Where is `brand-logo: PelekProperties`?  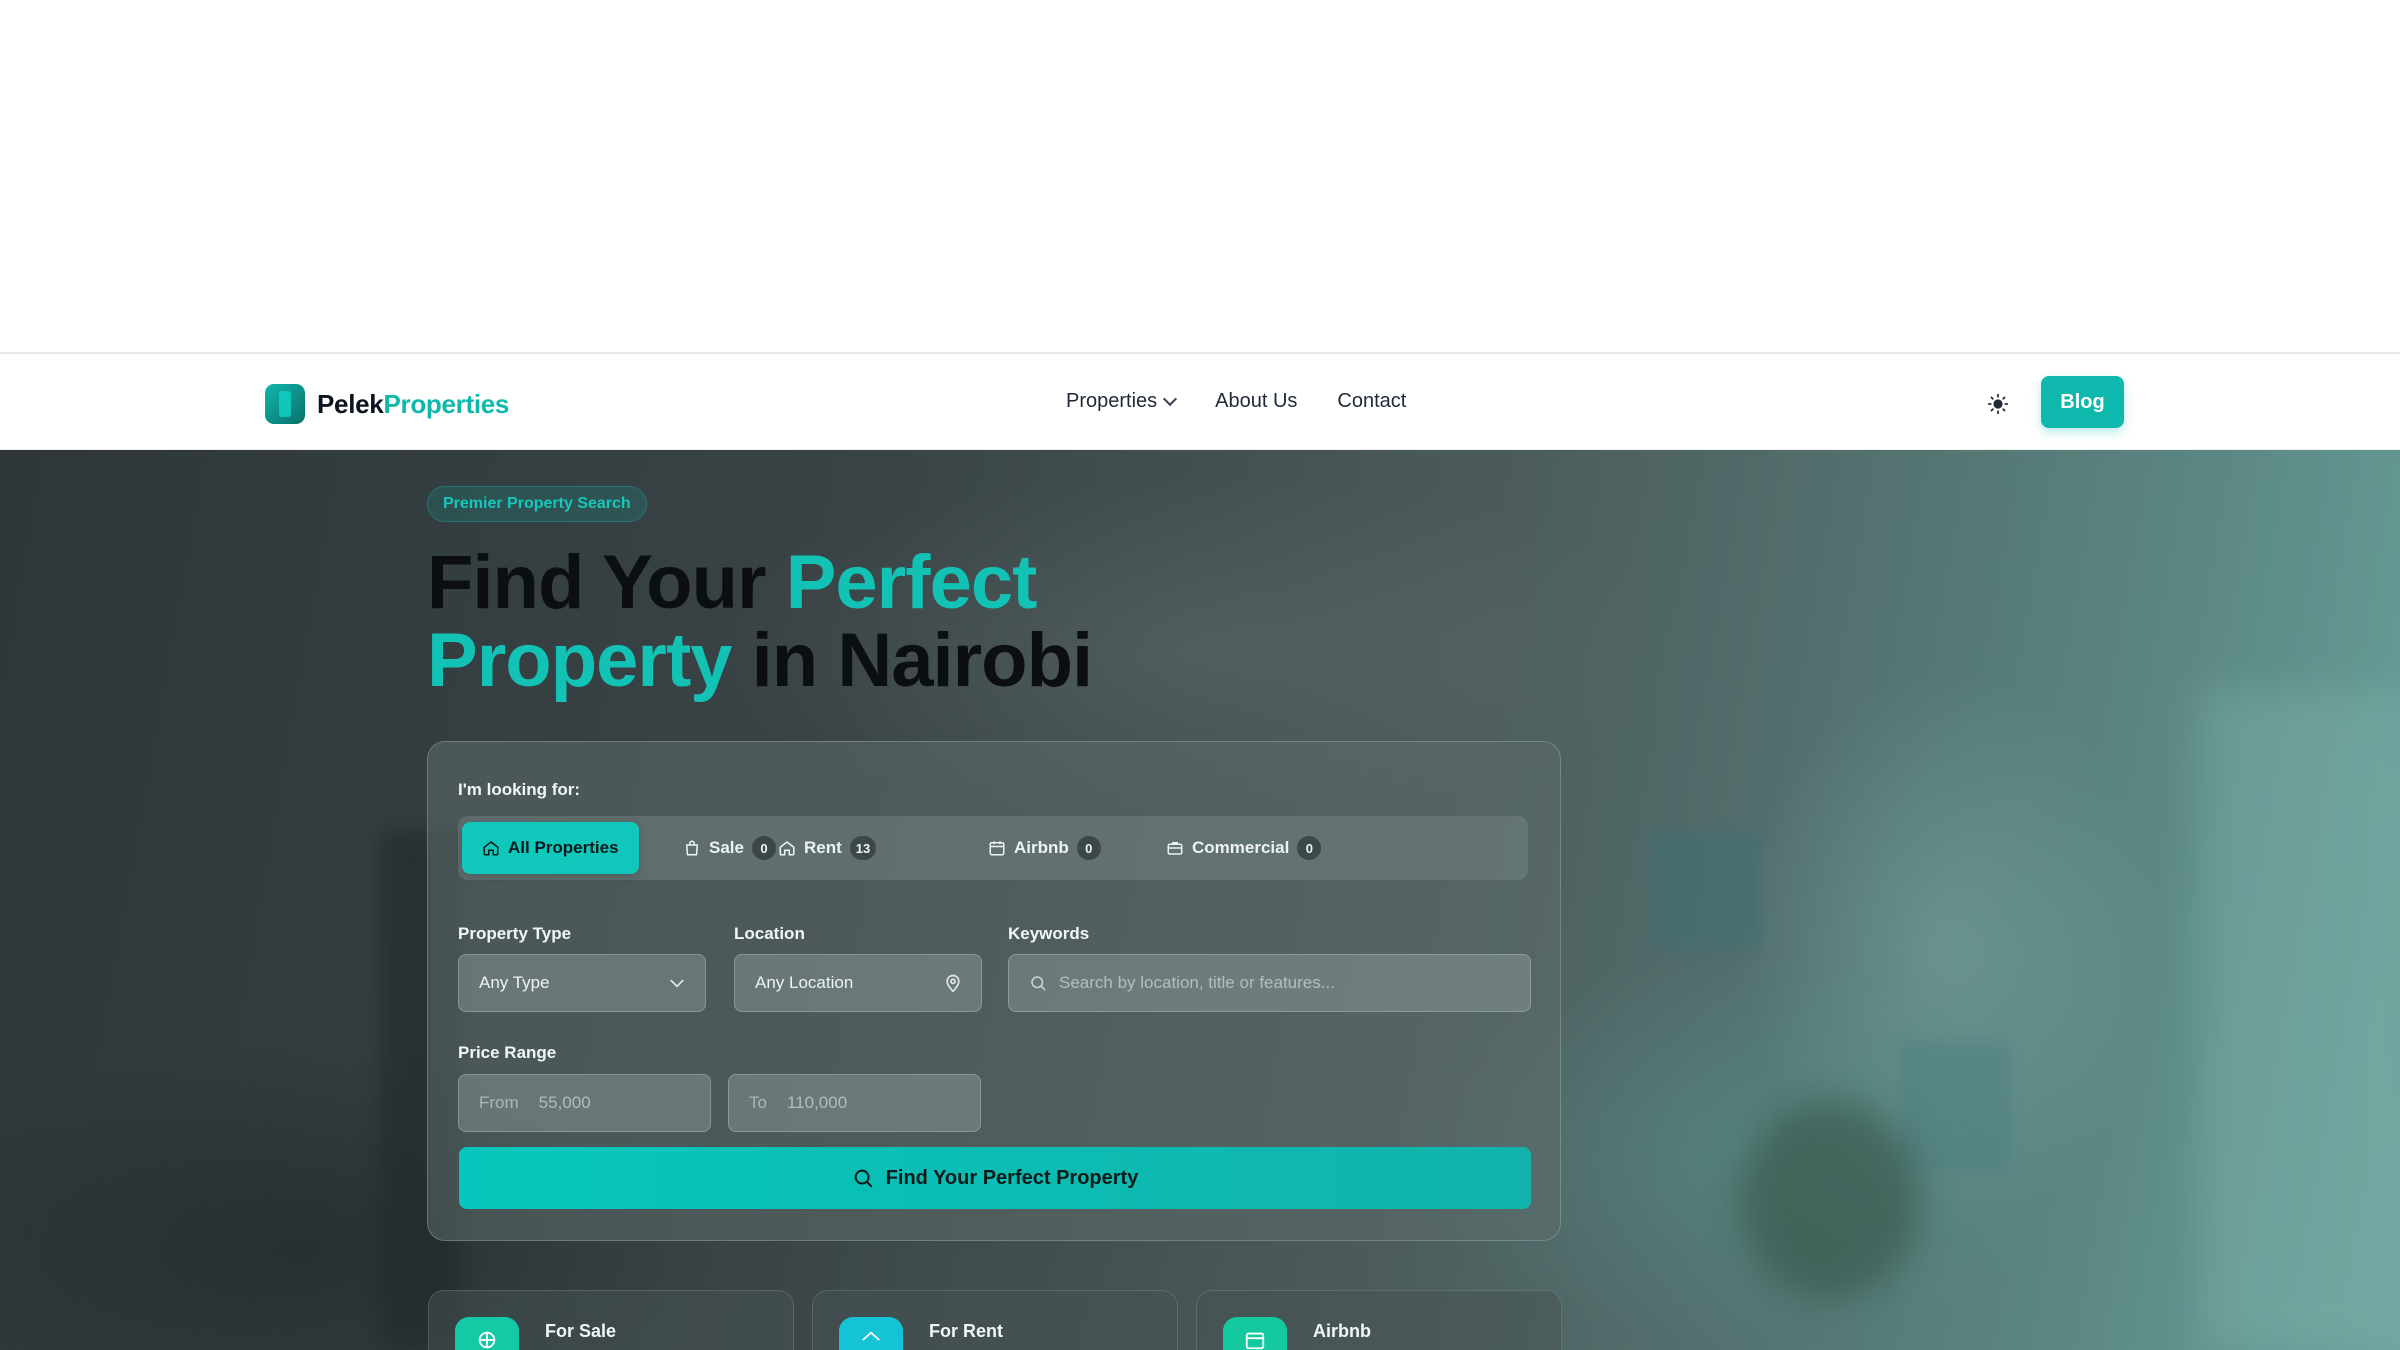
brand-logo: PelekProperties is located at coordinates (387, 404).